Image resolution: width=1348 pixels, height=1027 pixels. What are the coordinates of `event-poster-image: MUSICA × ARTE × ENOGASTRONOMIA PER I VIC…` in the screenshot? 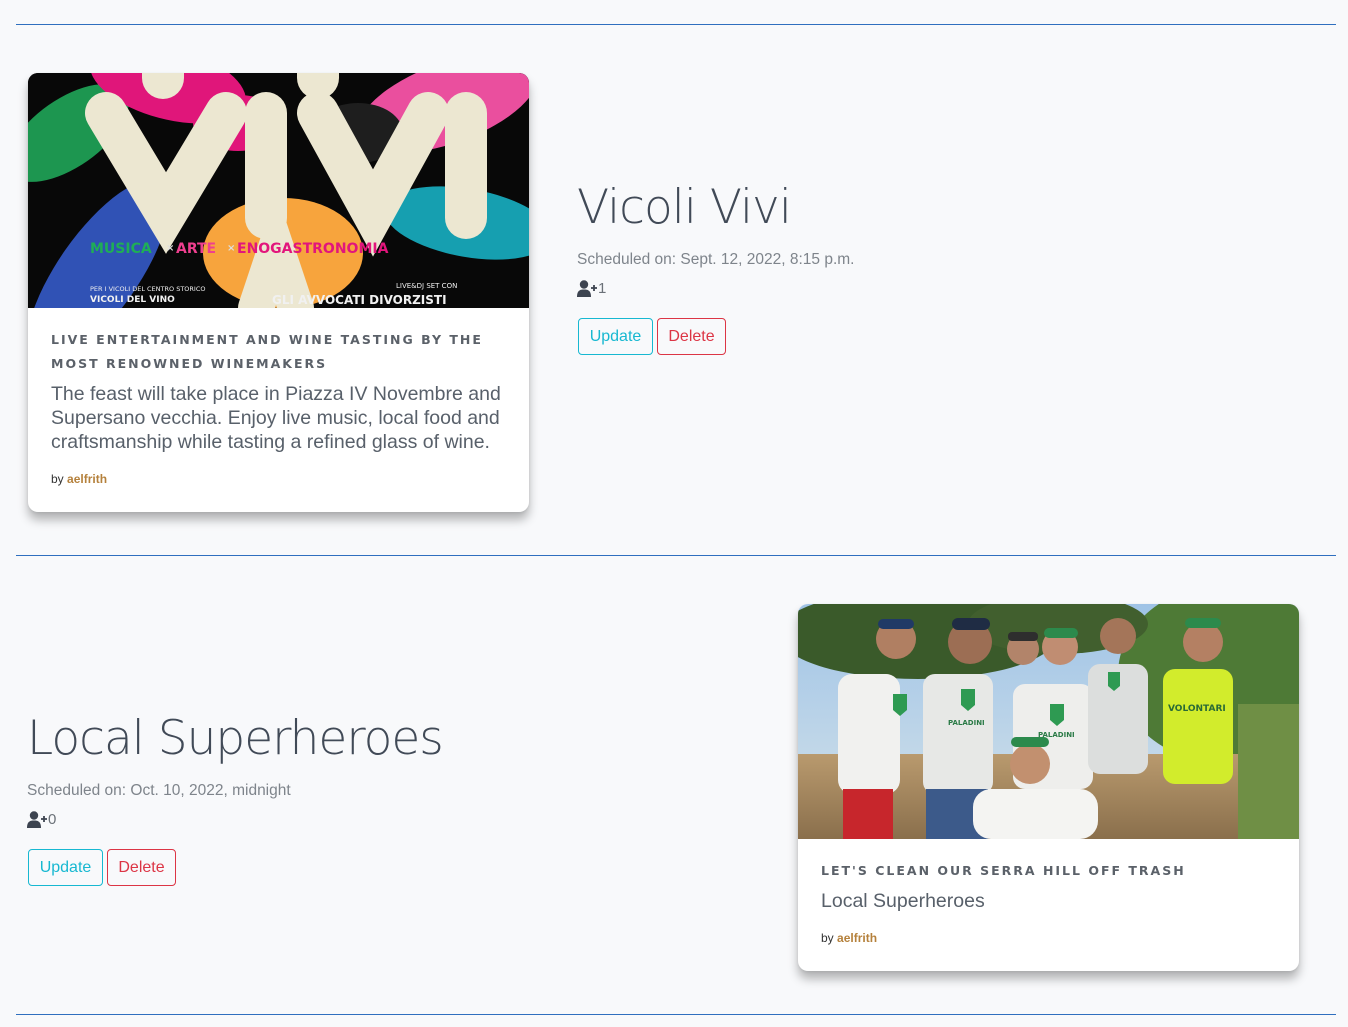 It's located at (278, 190).